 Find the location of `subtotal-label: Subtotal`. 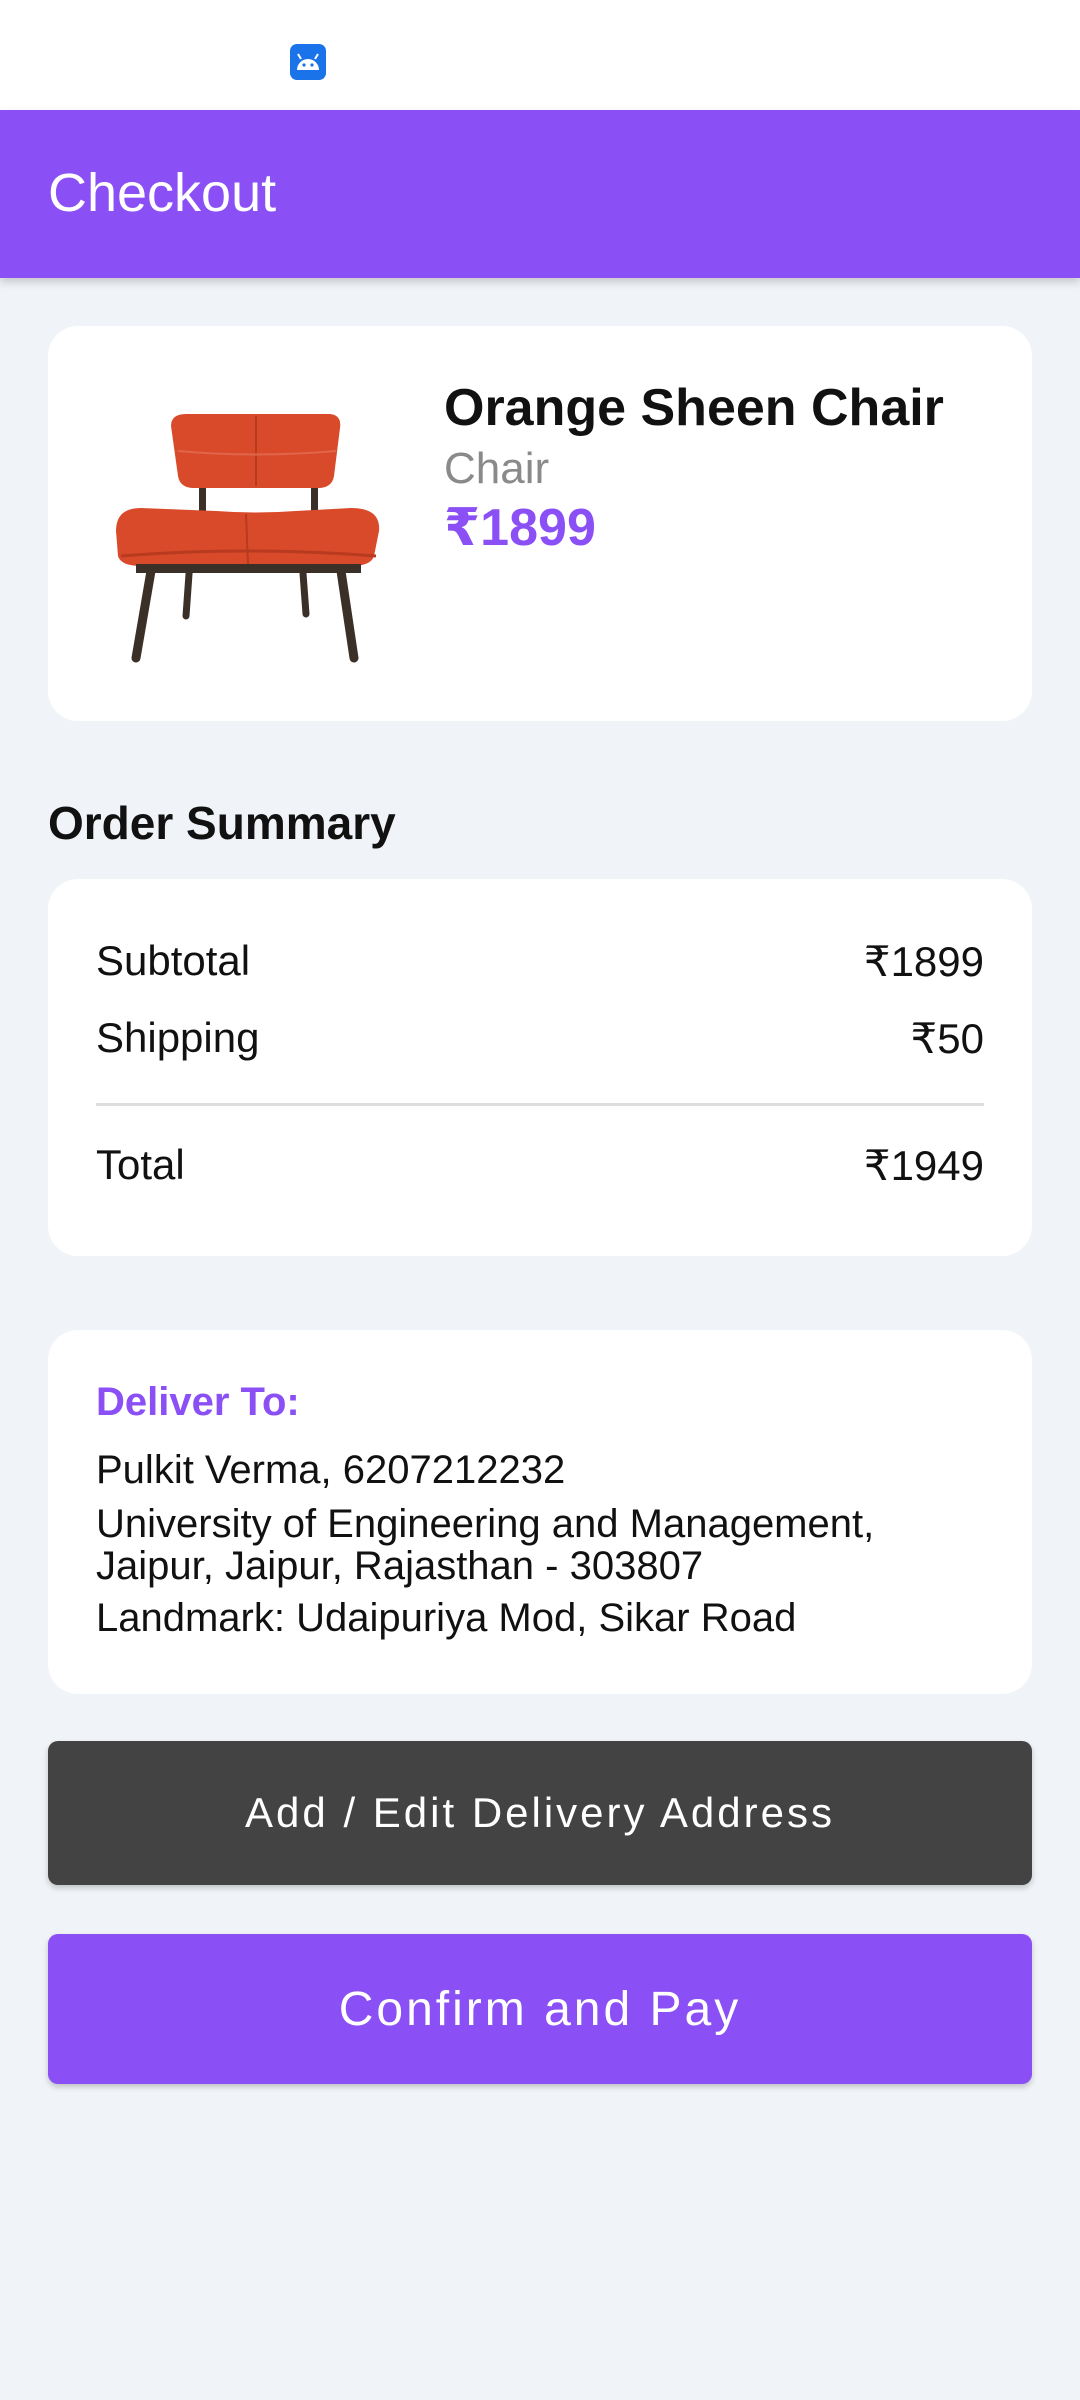

subtotal-label: Subtotal is located at coordinates (173, 960).